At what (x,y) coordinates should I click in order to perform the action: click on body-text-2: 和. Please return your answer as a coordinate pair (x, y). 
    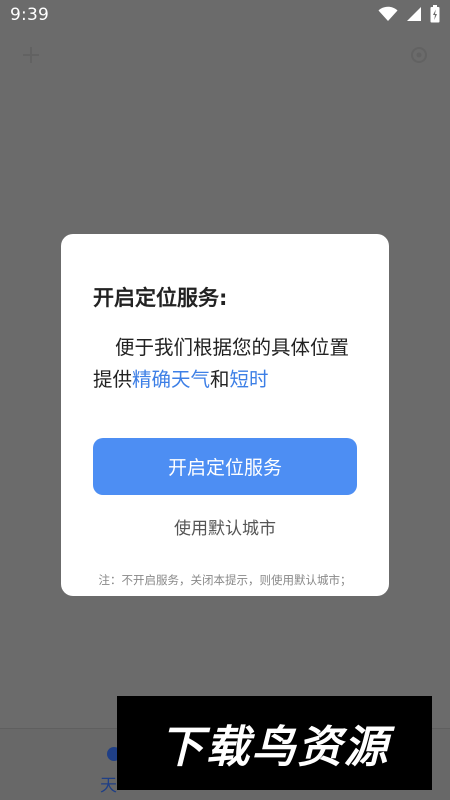
    Looking at the image, I should click on (220, 379).